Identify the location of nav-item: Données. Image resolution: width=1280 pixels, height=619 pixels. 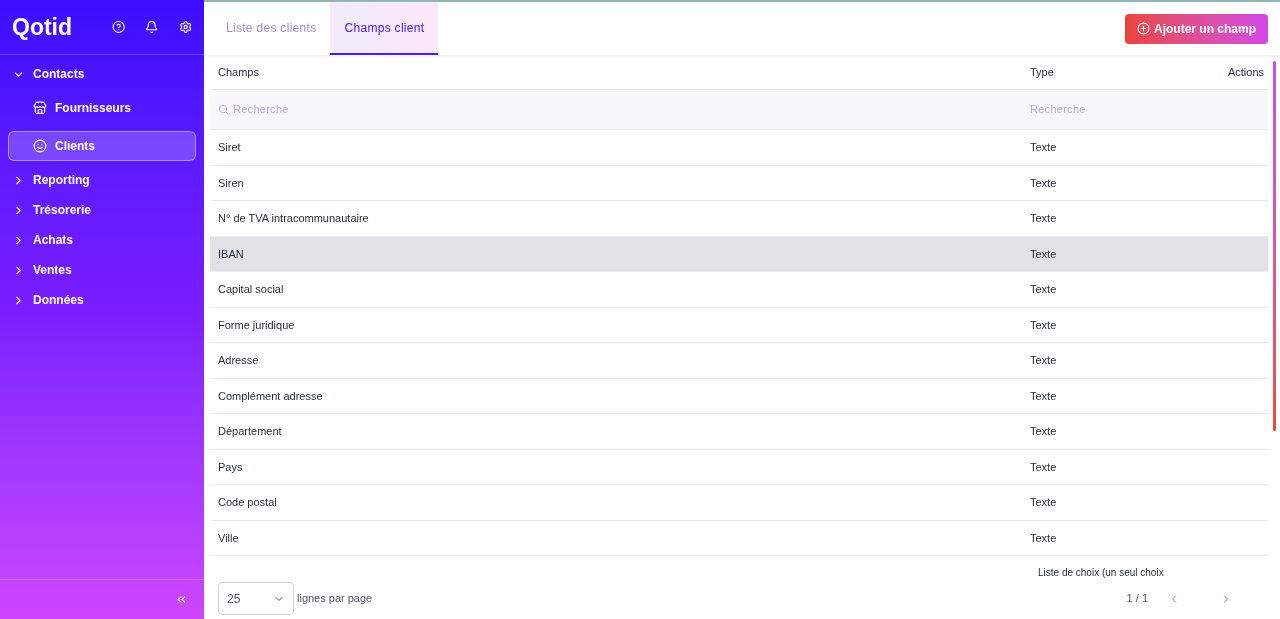
(102, 300).